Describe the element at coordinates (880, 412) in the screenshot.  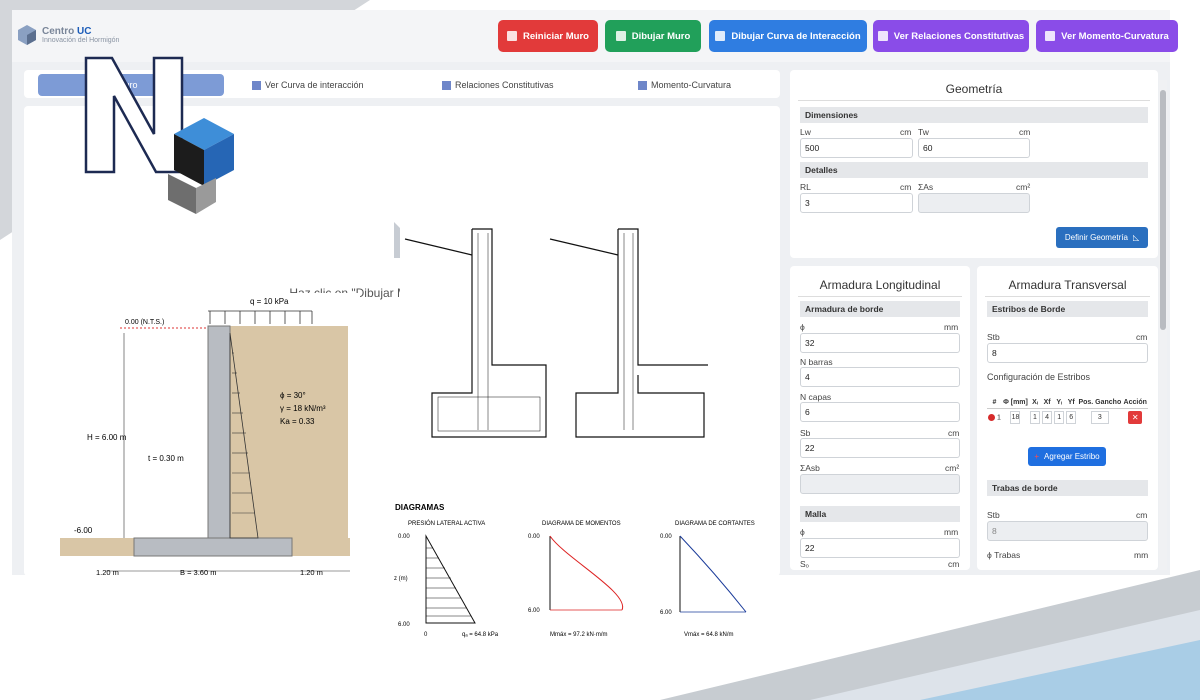
I see `ncapas-input: 6` at that location.